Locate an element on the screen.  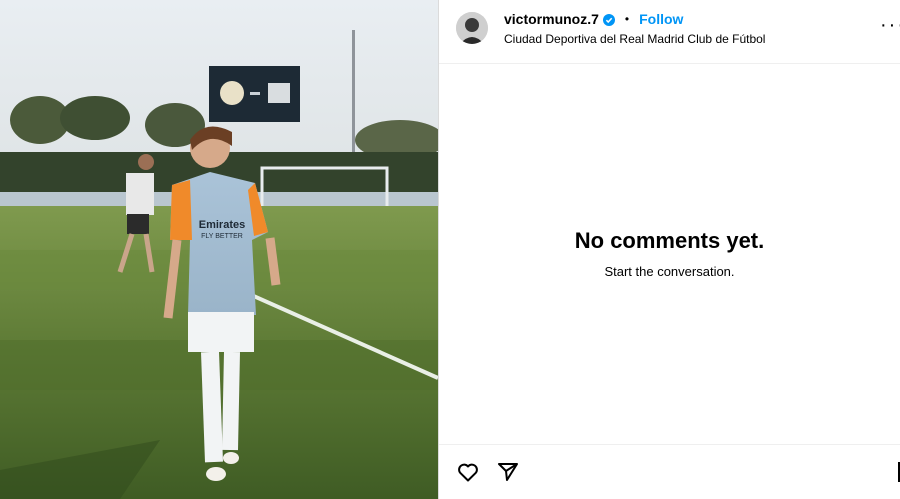
heart-icon is located at coordinates (468, 472).